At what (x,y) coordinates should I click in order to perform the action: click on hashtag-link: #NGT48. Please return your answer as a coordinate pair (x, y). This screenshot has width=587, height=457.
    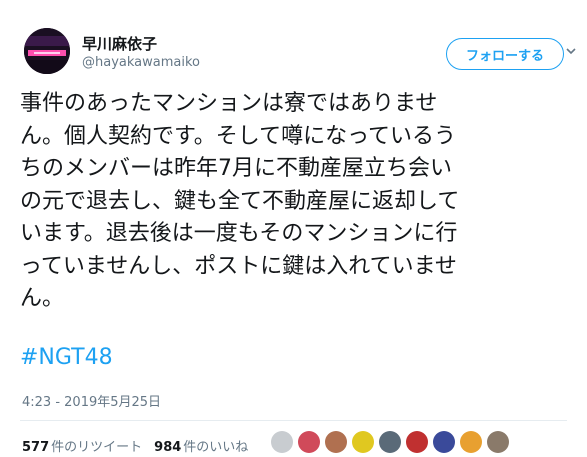
    Looking at the image, I should click on (66, 357).